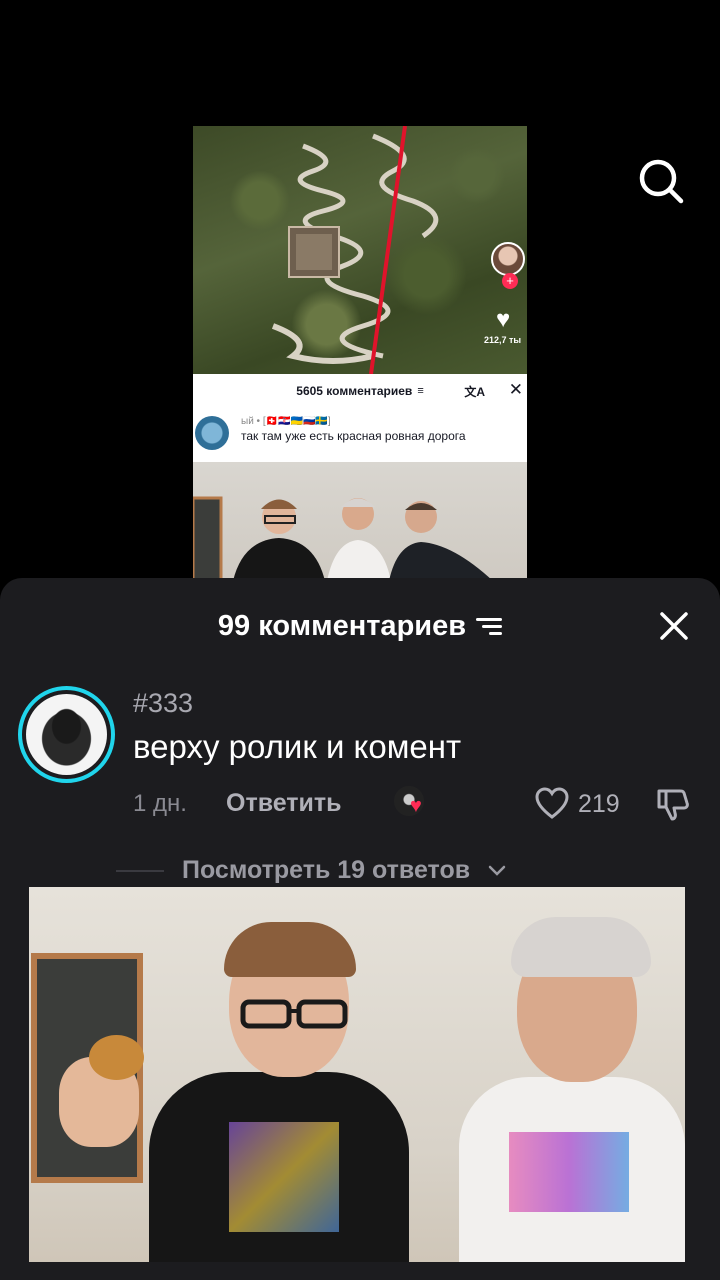  I want to click on embedded-comment-user: ый • [🇨🇭🇭🇷🇺🇦🇷🇺🇸🇪], so click(286, 421).